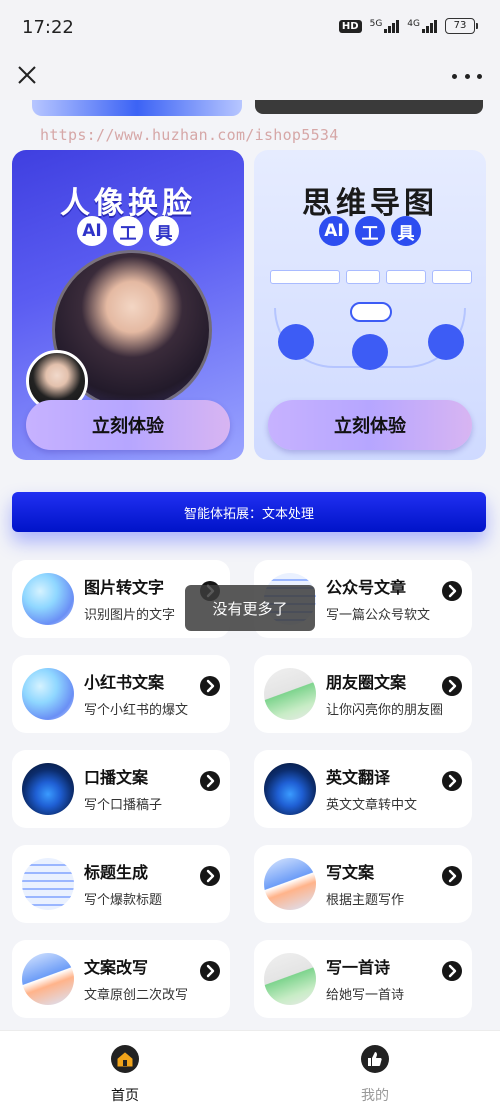 The image size is (500, 1111). I want to click on tool-desc: 写一篇公众号软文, so click(378, 615).